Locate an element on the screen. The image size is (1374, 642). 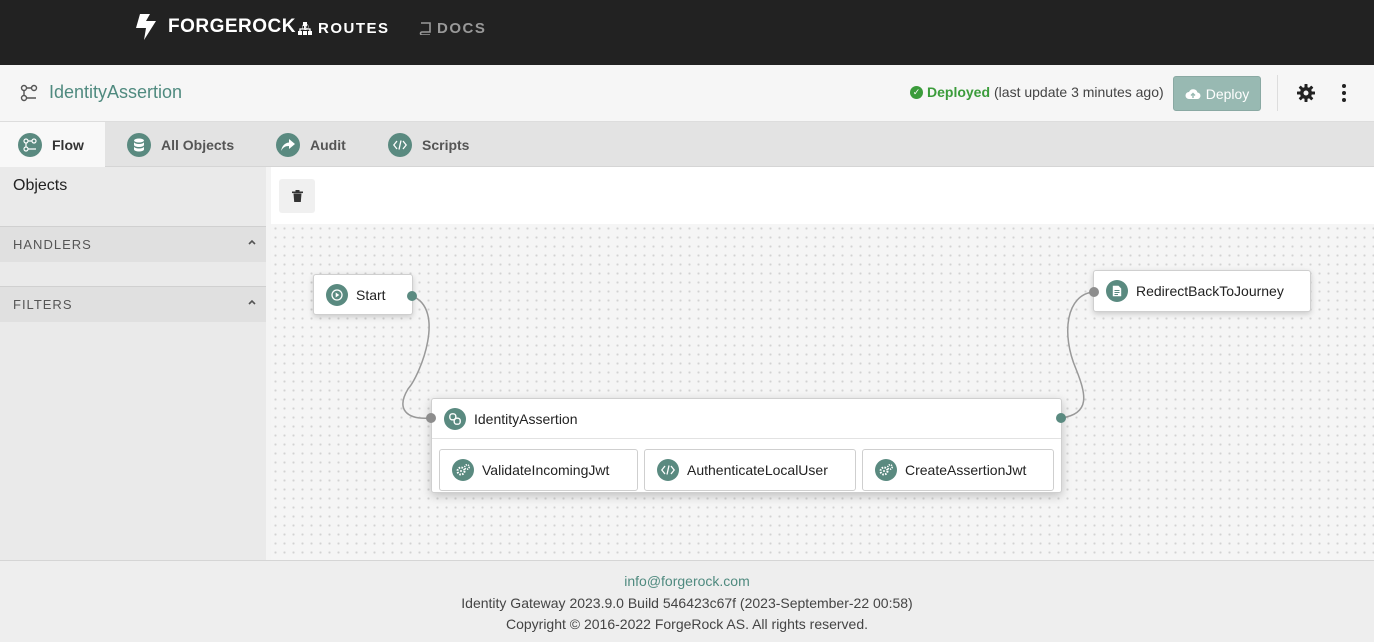
filter-validate-incoming-jwt: ValidateIncomingJwt is located at coordinates (538, 470).